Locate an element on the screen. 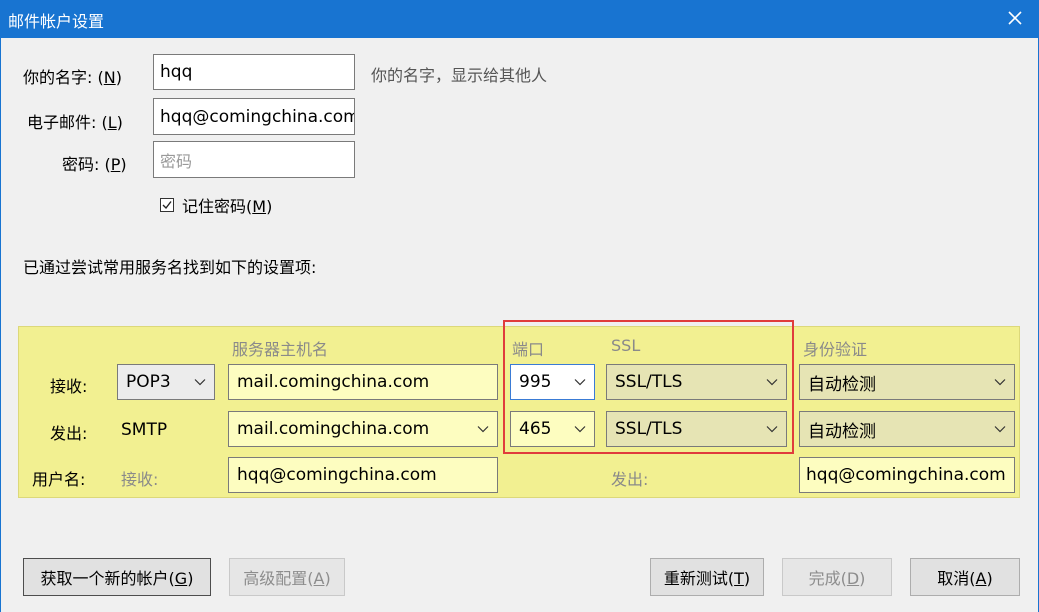 The height and width of the screenshot is (612, 1039). incoming-protocol-select: POP3 is located at coordinates (166, 382).